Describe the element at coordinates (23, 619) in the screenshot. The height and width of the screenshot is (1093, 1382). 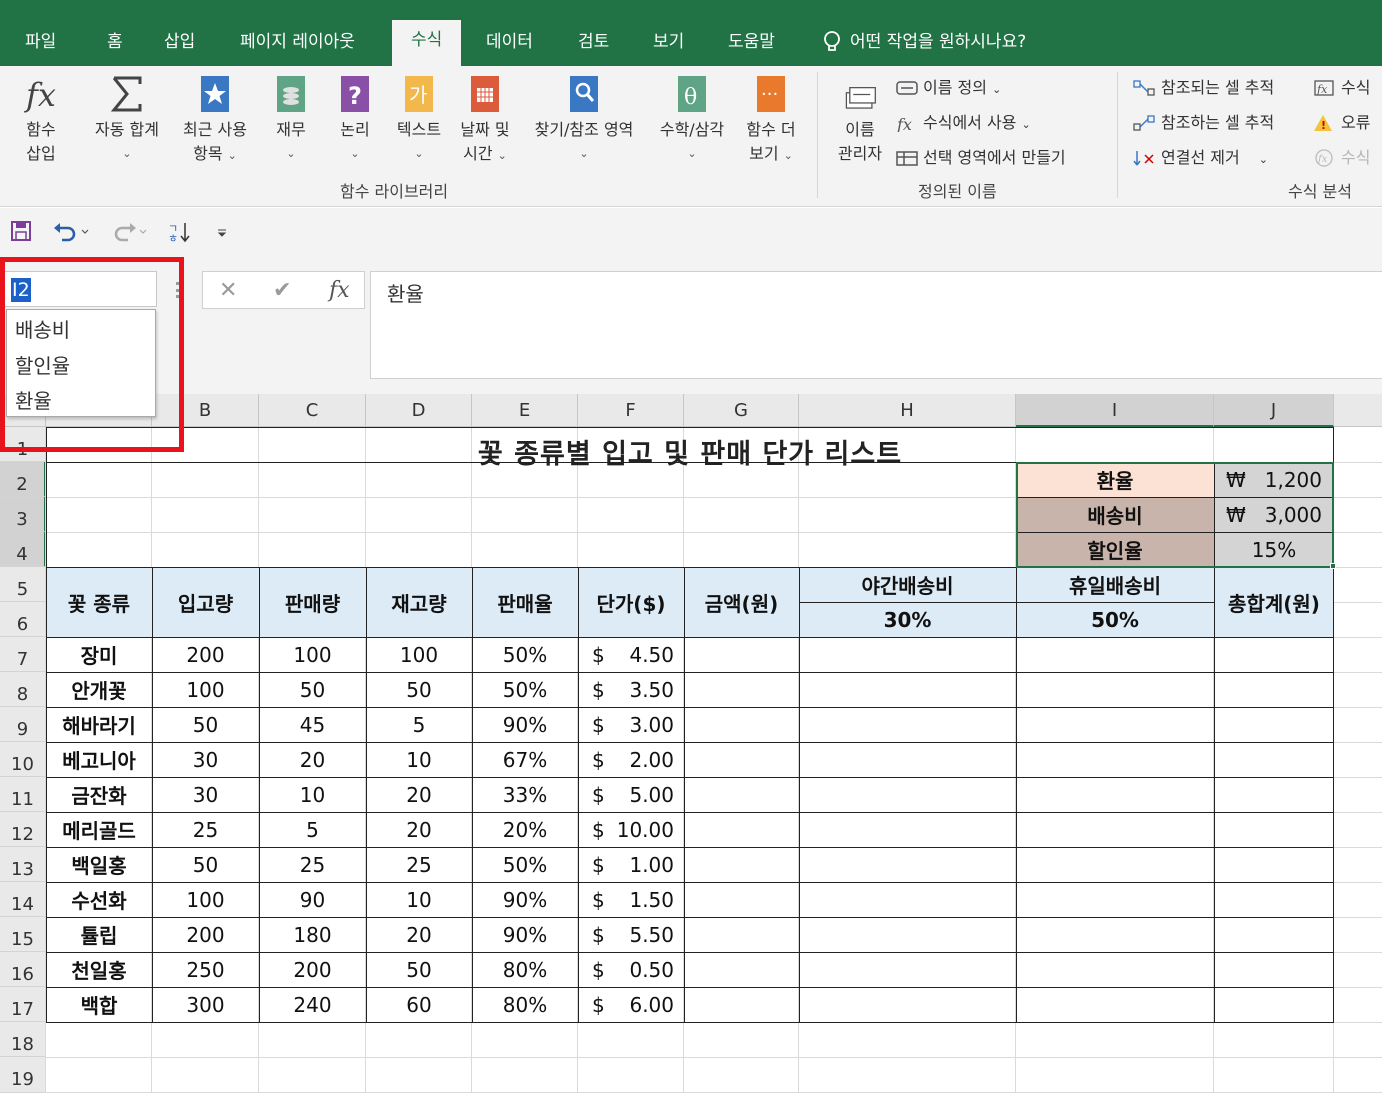
I see `row-header: 6` at that location.